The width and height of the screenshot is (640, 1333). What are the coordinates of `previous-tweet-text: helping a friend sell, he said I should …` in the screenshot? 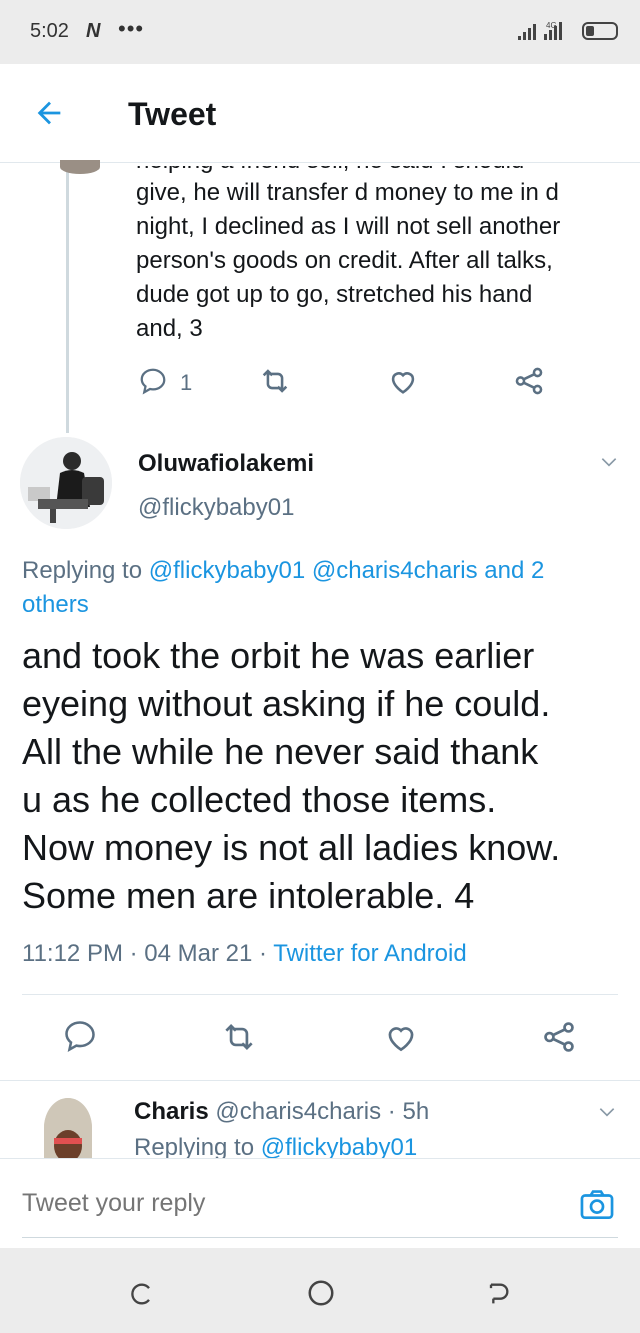 It's located at (348, 254).